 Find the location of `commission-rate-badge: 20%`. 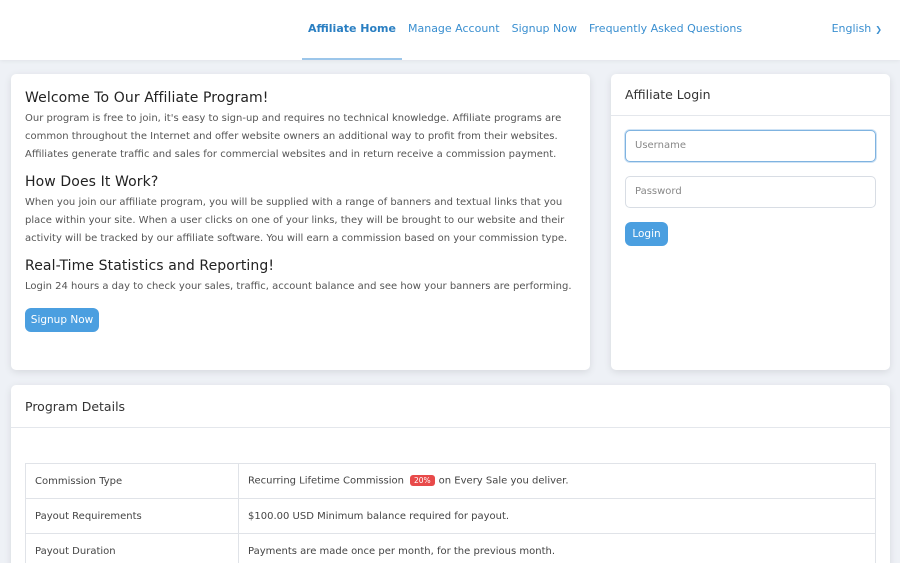

commission-rate-badge: 20% is located at coordinates (422, 481).